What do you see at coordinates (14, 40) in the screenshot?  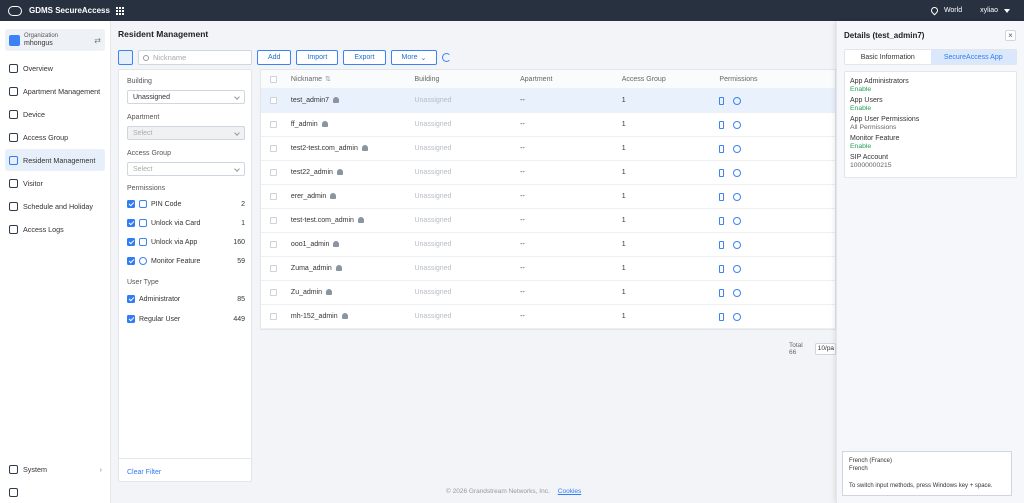 I see `organization-icon` at bounding box center [14, 40].